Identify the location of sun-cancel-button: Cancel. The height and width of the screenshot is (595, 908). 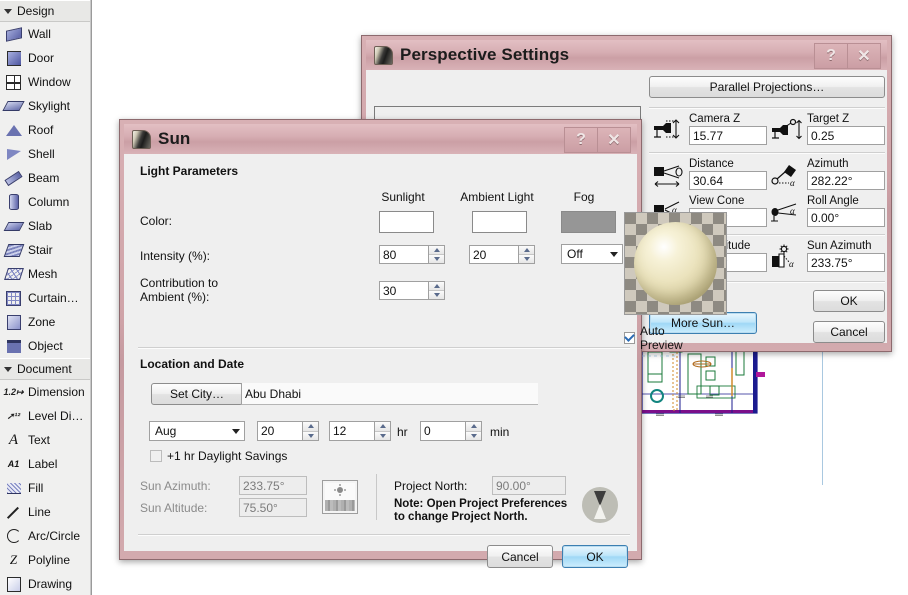
(520, 556).